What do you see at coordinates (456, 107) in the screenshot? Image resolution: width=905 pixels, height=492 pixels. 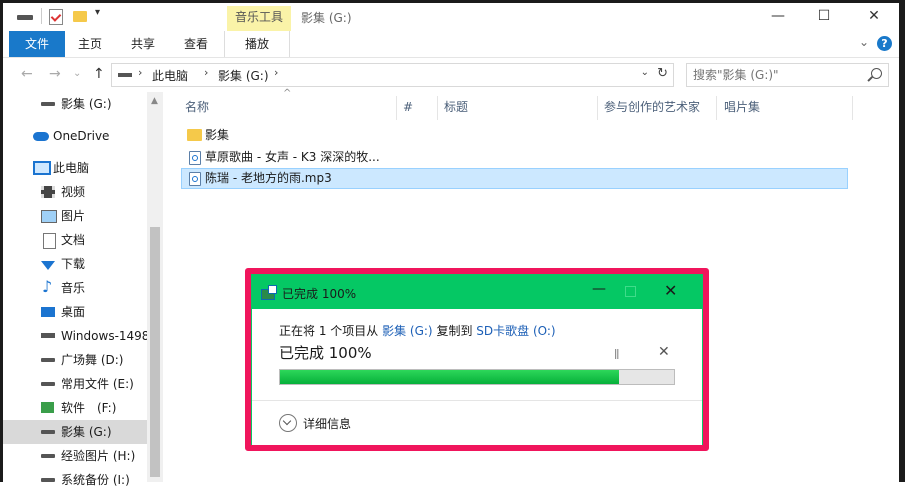 I see `column-header-title: 标题` at bounding box center [456, 107].